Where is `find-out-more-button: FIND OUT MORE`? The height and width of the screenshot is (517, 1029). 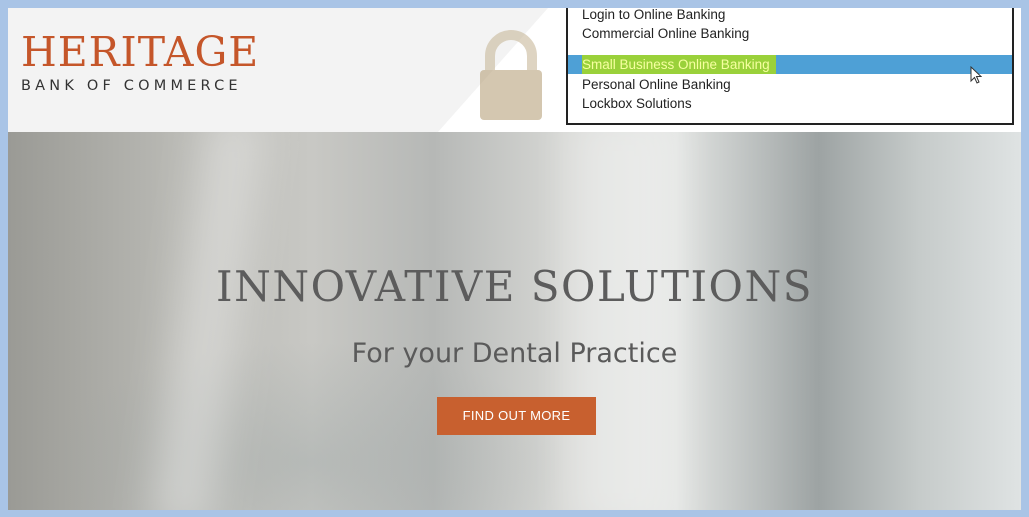
find-out-more-button: FIND OUT MORE is located at coordinates (516, 416).